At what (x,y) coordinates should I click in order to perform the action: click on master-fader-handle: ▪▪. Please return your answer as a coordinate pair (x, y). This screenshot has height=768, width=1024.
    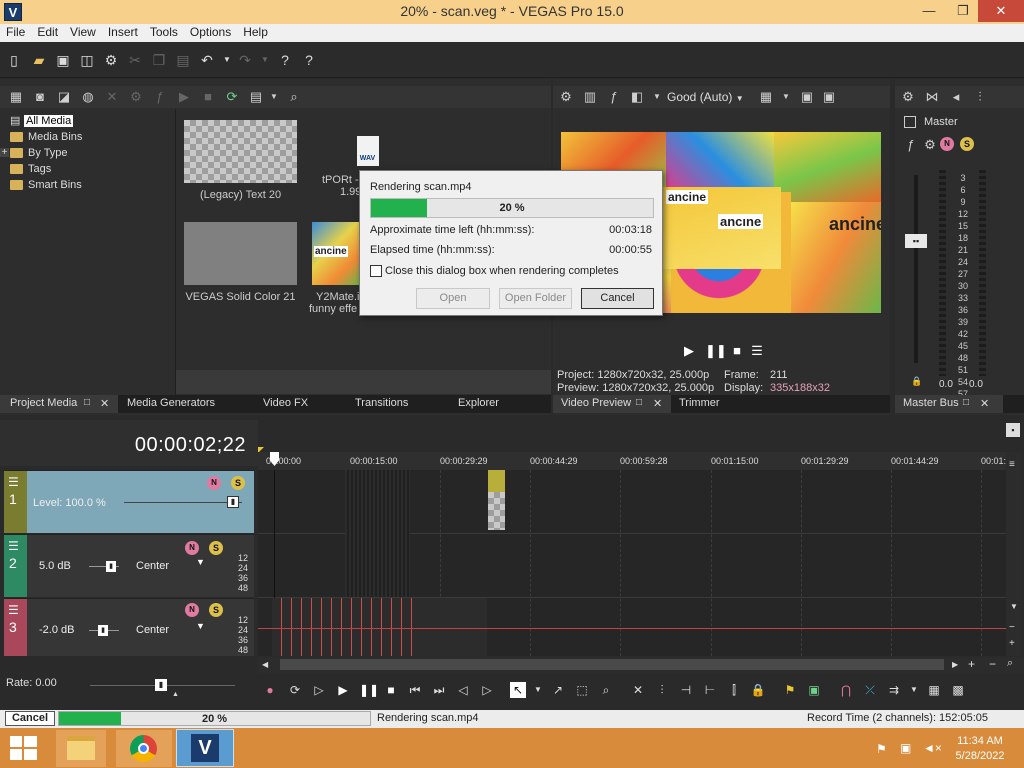
    Looking at the image, I should click on (916, 241).